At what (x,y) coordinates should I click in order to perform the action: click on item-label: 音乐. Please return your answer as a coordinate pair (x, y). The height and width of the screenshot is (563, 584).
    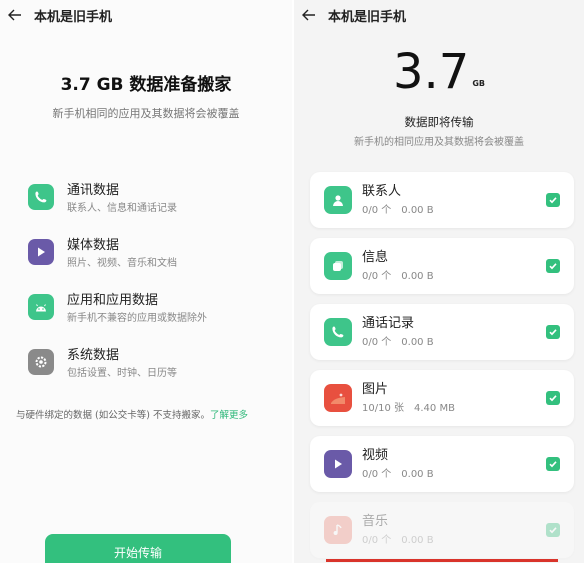
    Looking at the image, I should click on (375, 521).